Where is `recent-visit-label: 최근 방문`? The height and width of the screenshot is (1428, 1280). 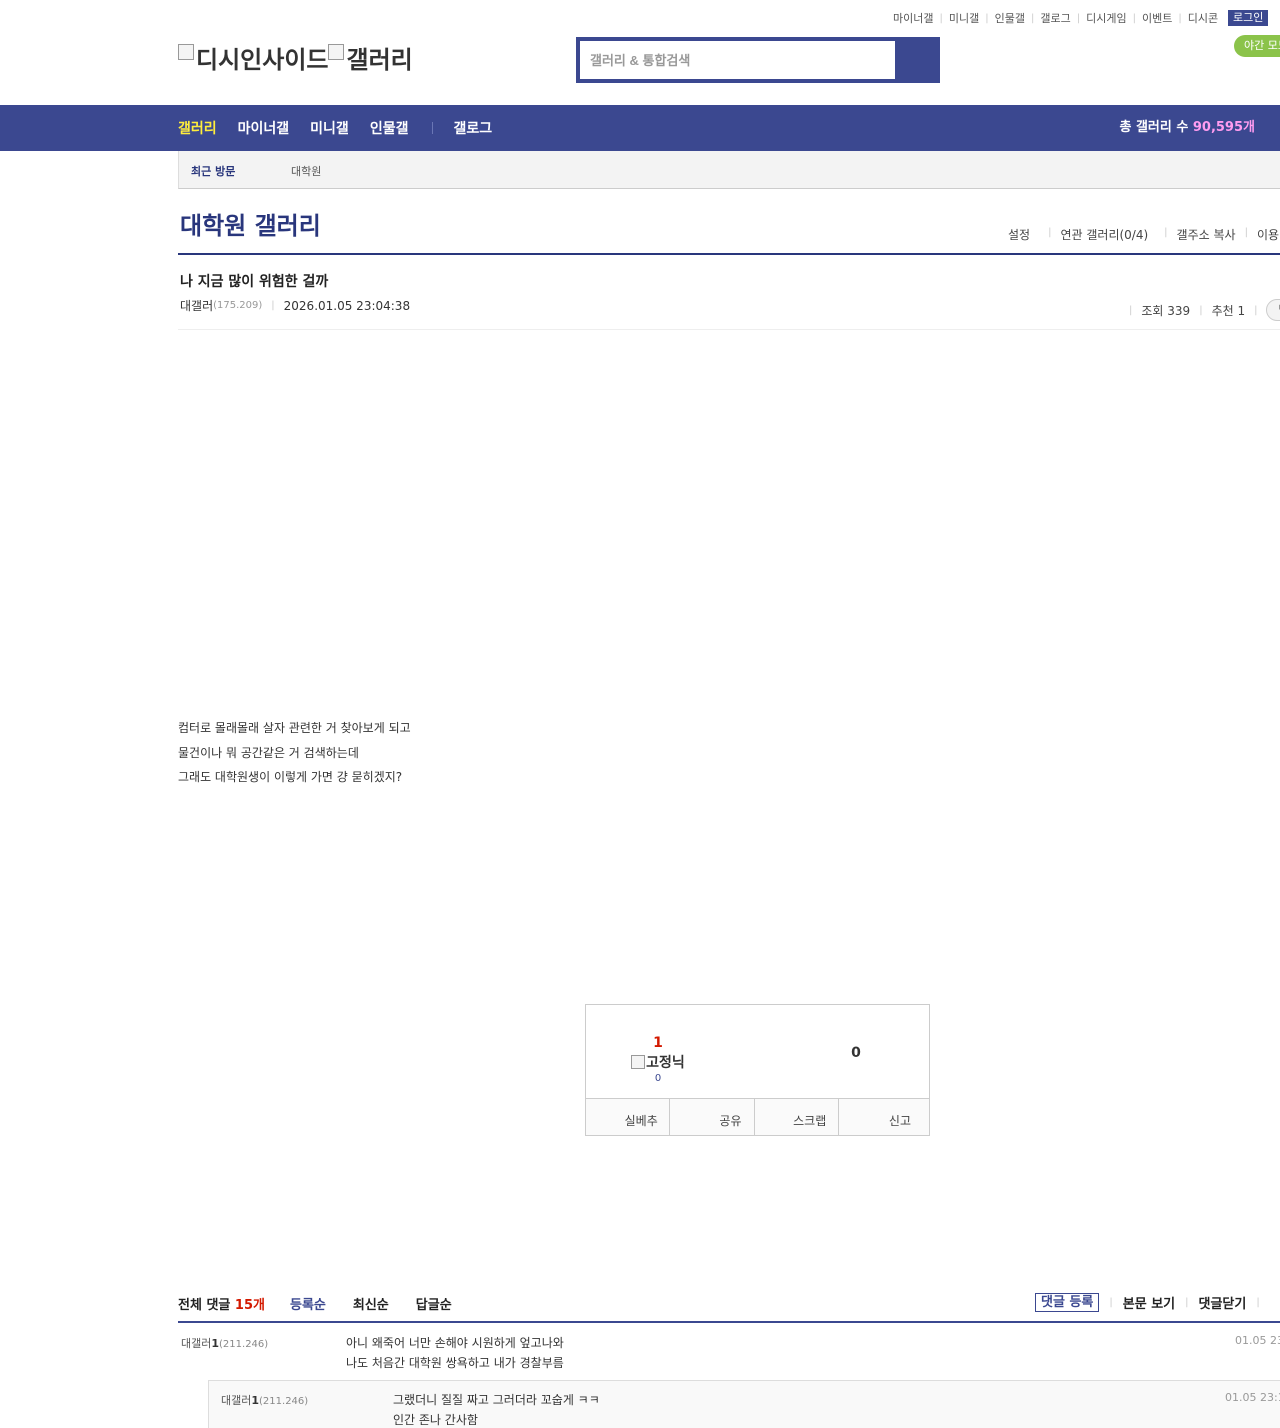 recent-visit-label: 최근 방문 is located at coordinates (213, 171).